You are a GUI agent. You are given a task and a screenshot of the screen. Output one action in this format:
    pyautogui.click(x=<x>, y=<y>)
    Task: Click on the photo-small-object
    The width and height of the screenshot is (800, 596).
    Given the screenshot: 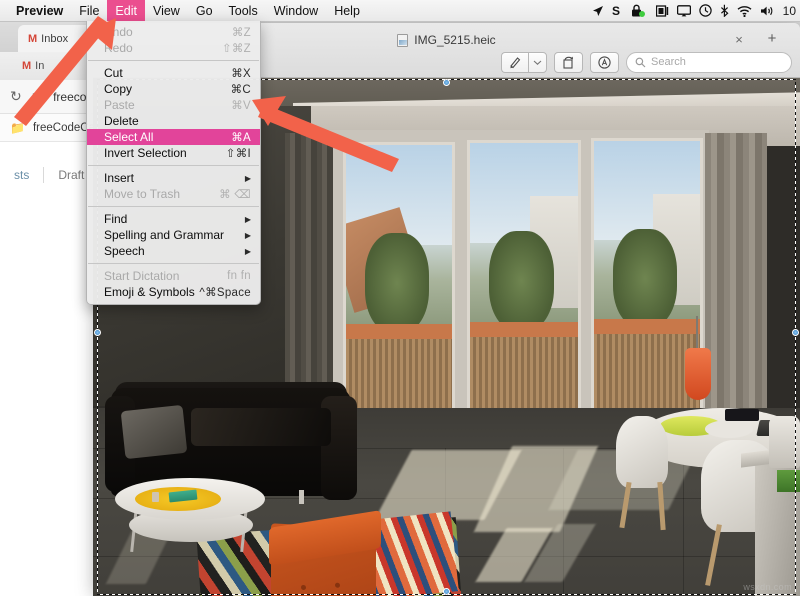 What is the action you would take?
    pyautogui.click(x=155, y=497)
    